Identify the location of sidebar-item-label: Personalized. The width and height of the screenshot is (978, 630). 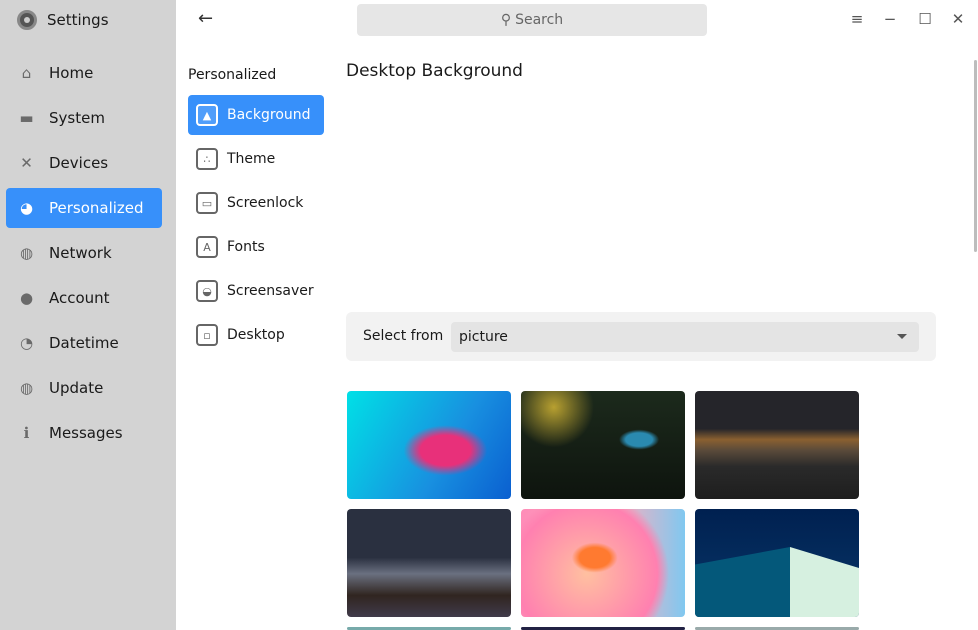
(96, 208).